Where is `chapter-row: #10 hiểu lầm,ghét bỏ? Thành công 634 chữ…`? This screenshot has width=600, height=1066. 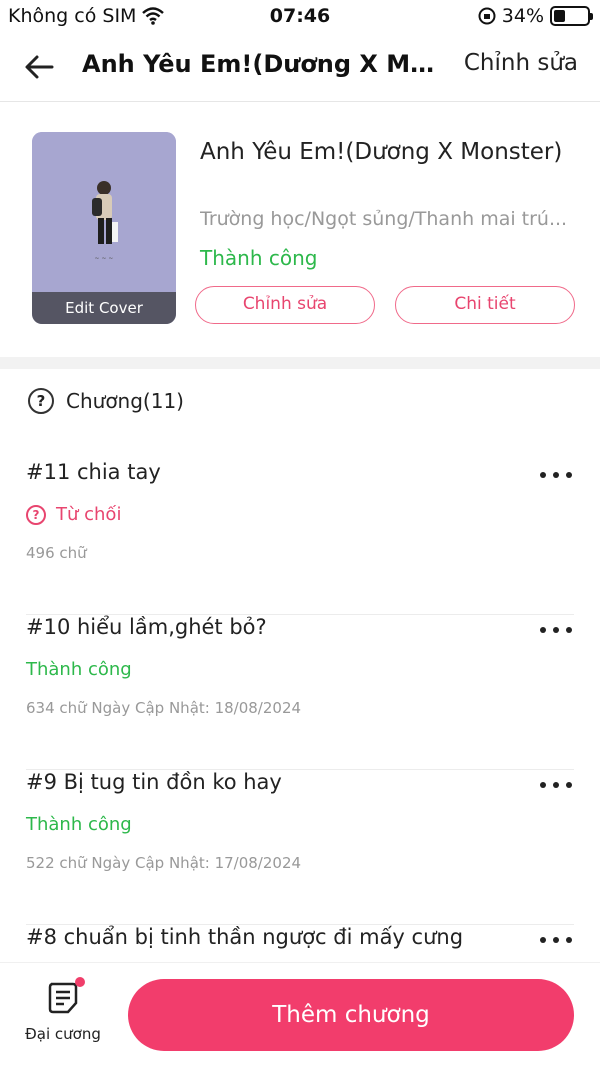
chapter-row: #10 hiểu lầm,ghét bỏ? Thành công 634 chữ… is located at coordinates (300, 692).